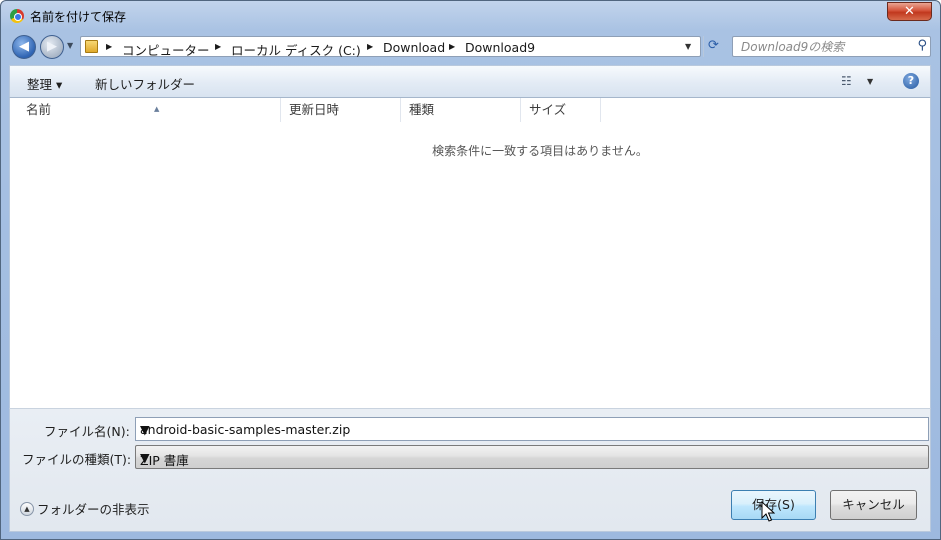 The width and height of the screenshot is (941, 540). Describe the element at coordinates (166, 49) in the screenshot. I see `breadcrumb-computer: コンピューター` at that location.